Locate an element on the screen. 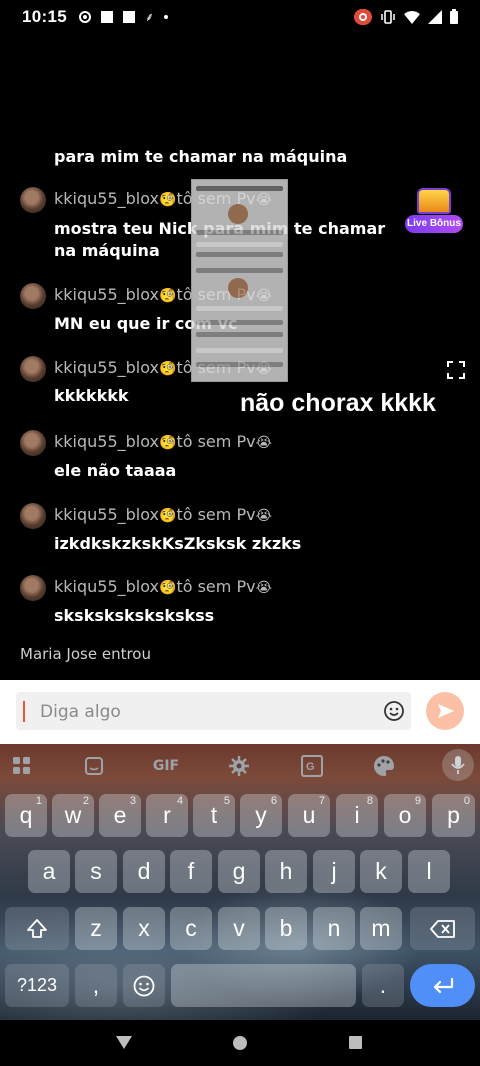 This screenshot has height=1066, width=480. key-l: l is located at coordinates (429, 871).